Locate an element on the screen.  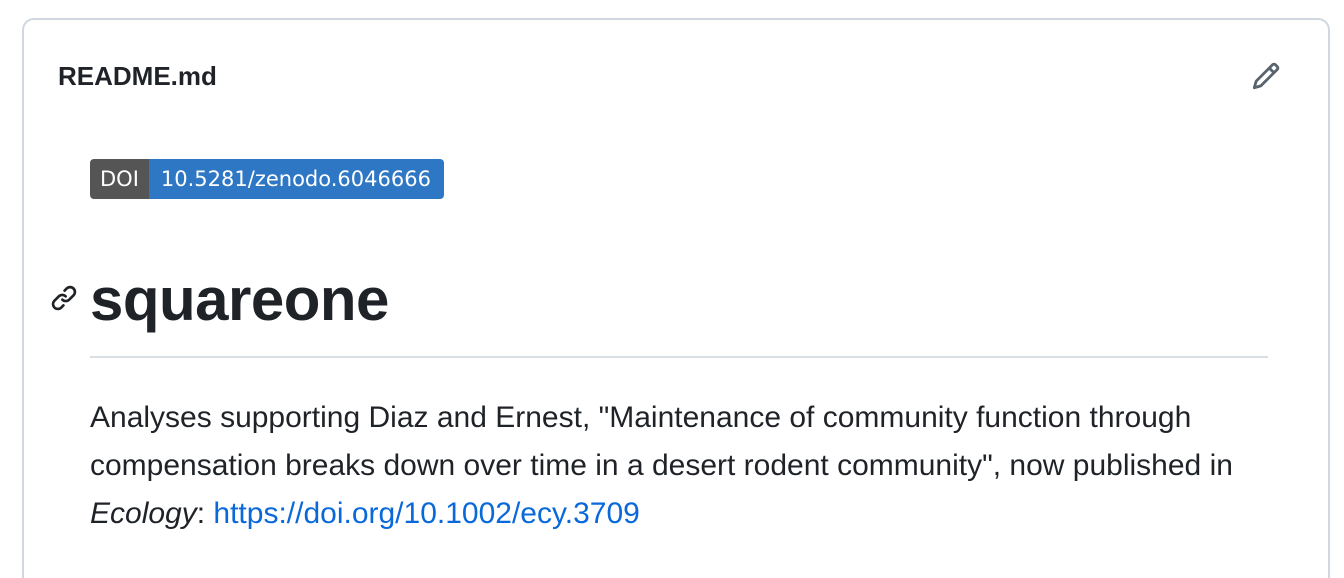
doi-badge: DOI 10.5281/zenodo.6046666 is located at coordinates (267, 179).